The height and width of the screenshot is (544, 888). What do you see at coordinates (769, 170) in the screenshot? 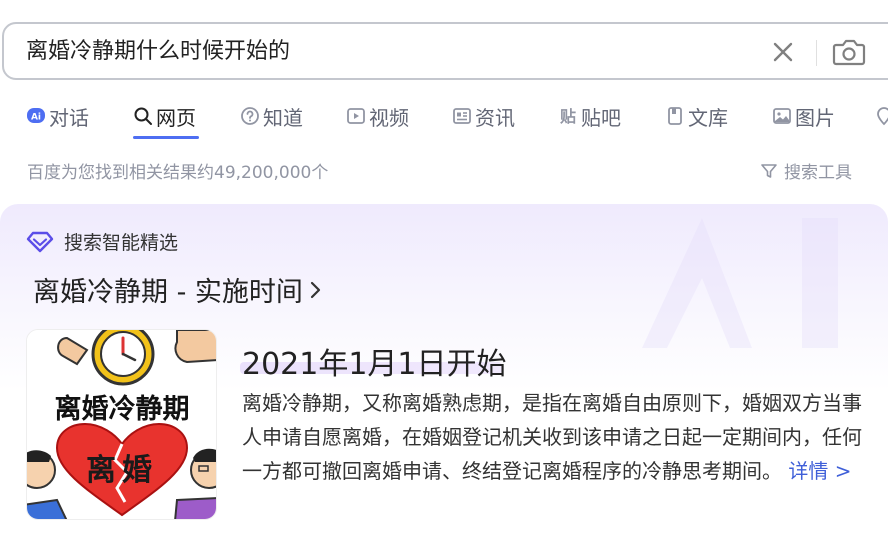
I see `filter-icon` at bounding box center [769, 170].